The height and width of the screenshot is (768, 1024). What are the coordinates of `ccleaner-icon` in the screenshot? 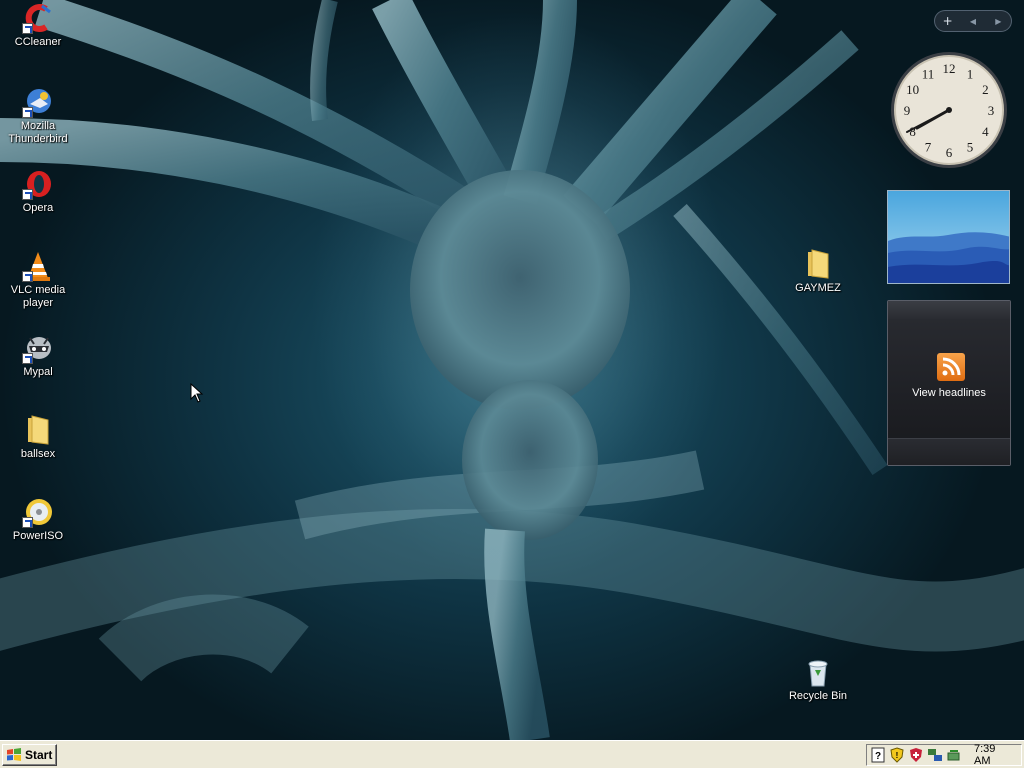 It's located at (38, 18).